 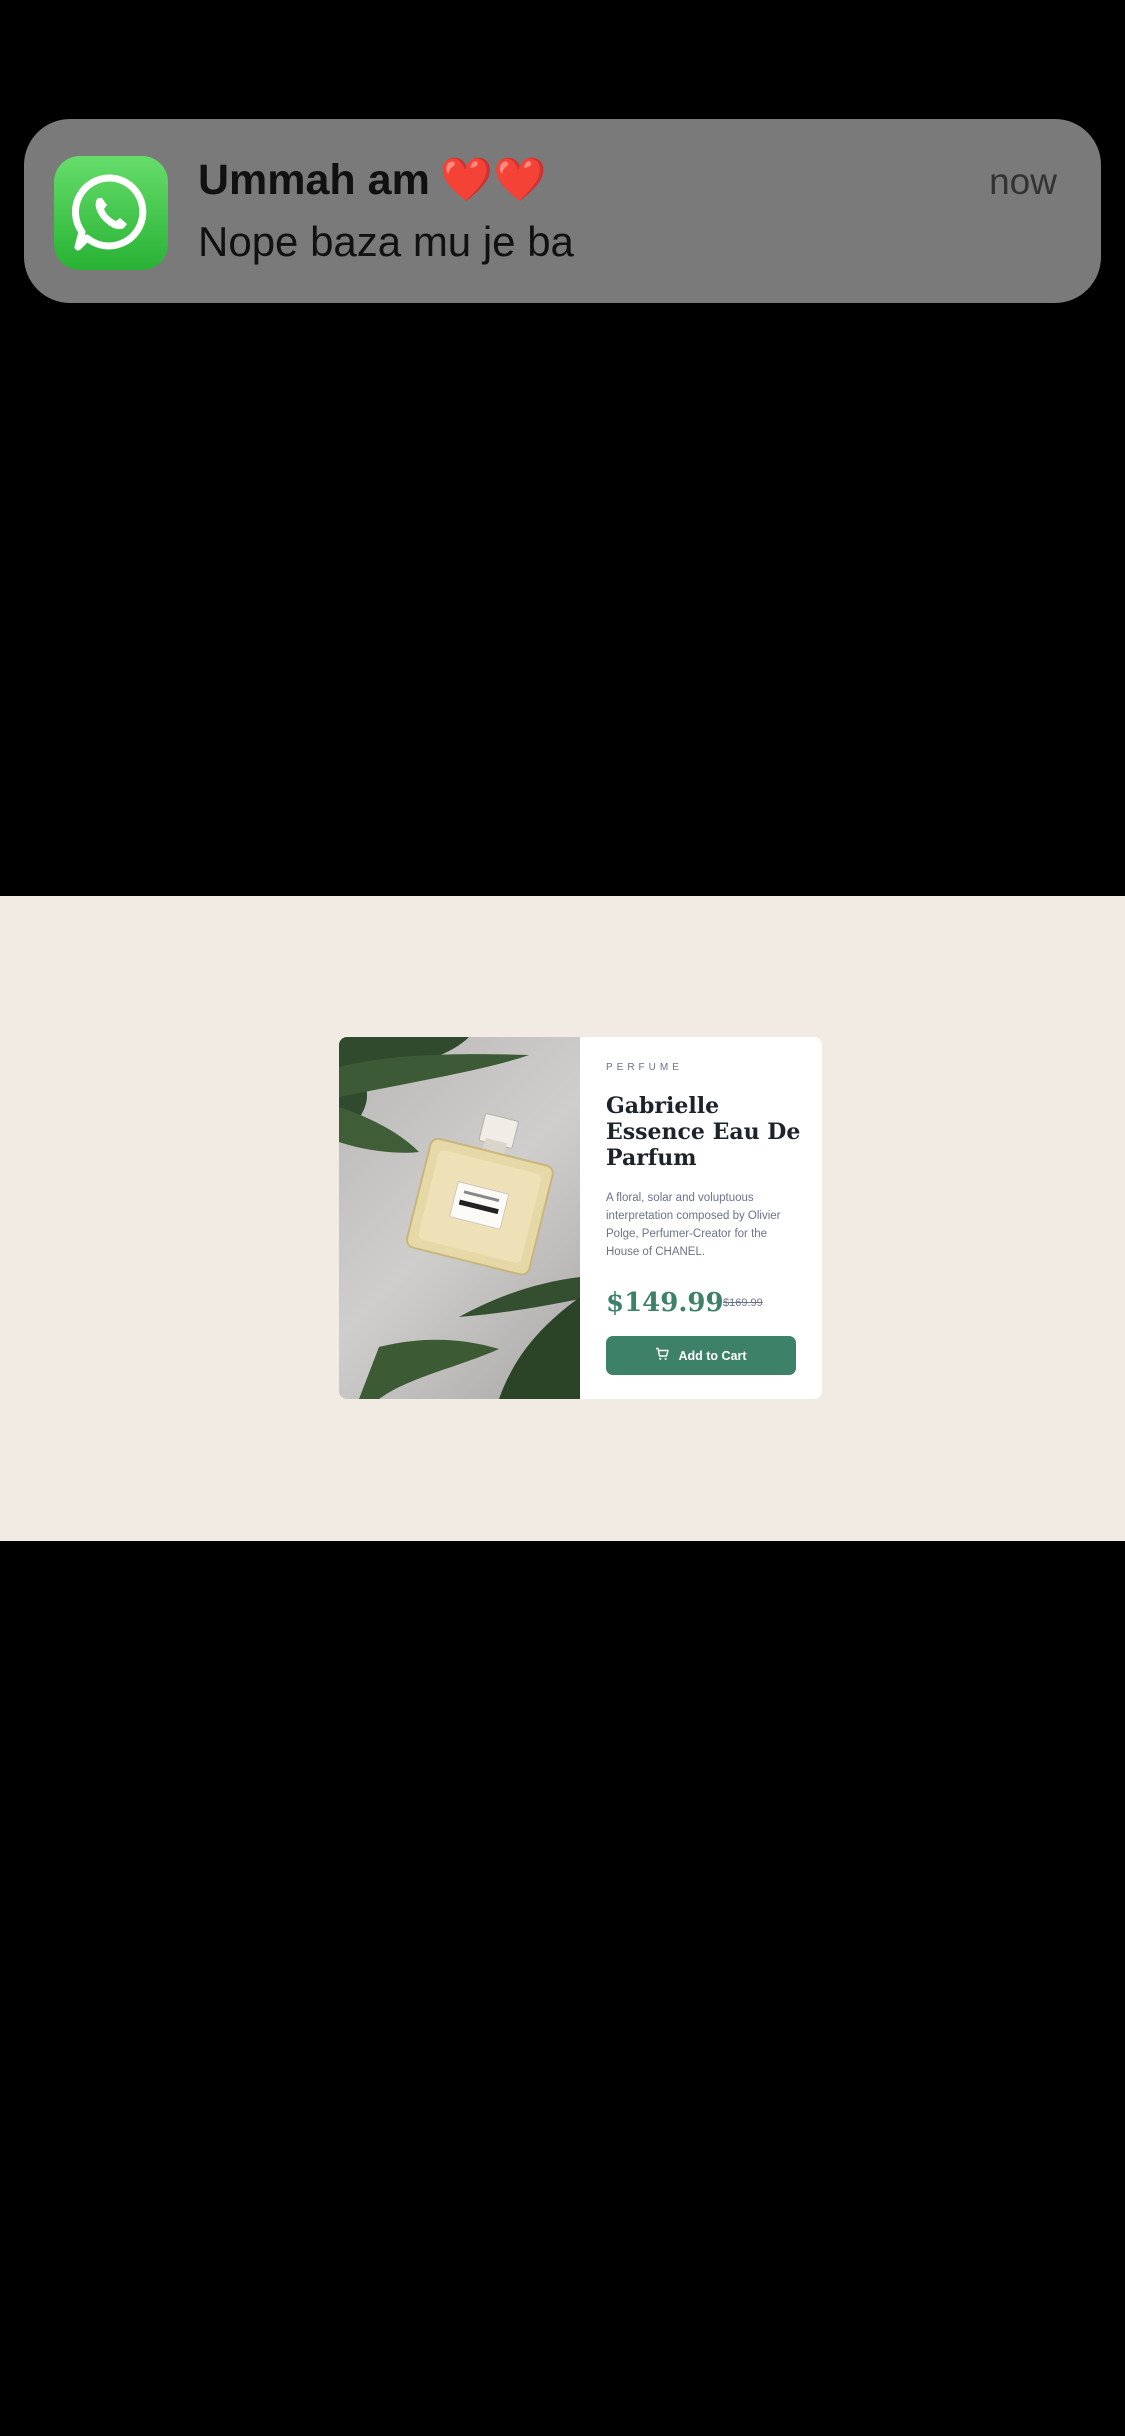 What do you see at coordinates (111, 213) in the screenshot?
I see `whatsapp-icon` at bounding box center [111, 213].